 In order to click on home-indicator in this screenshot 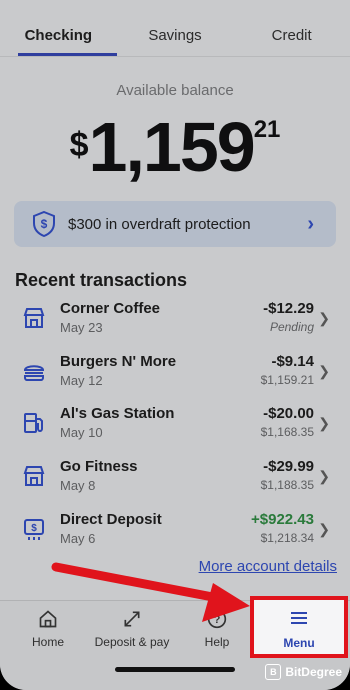, I will do `click(175, 669)`.